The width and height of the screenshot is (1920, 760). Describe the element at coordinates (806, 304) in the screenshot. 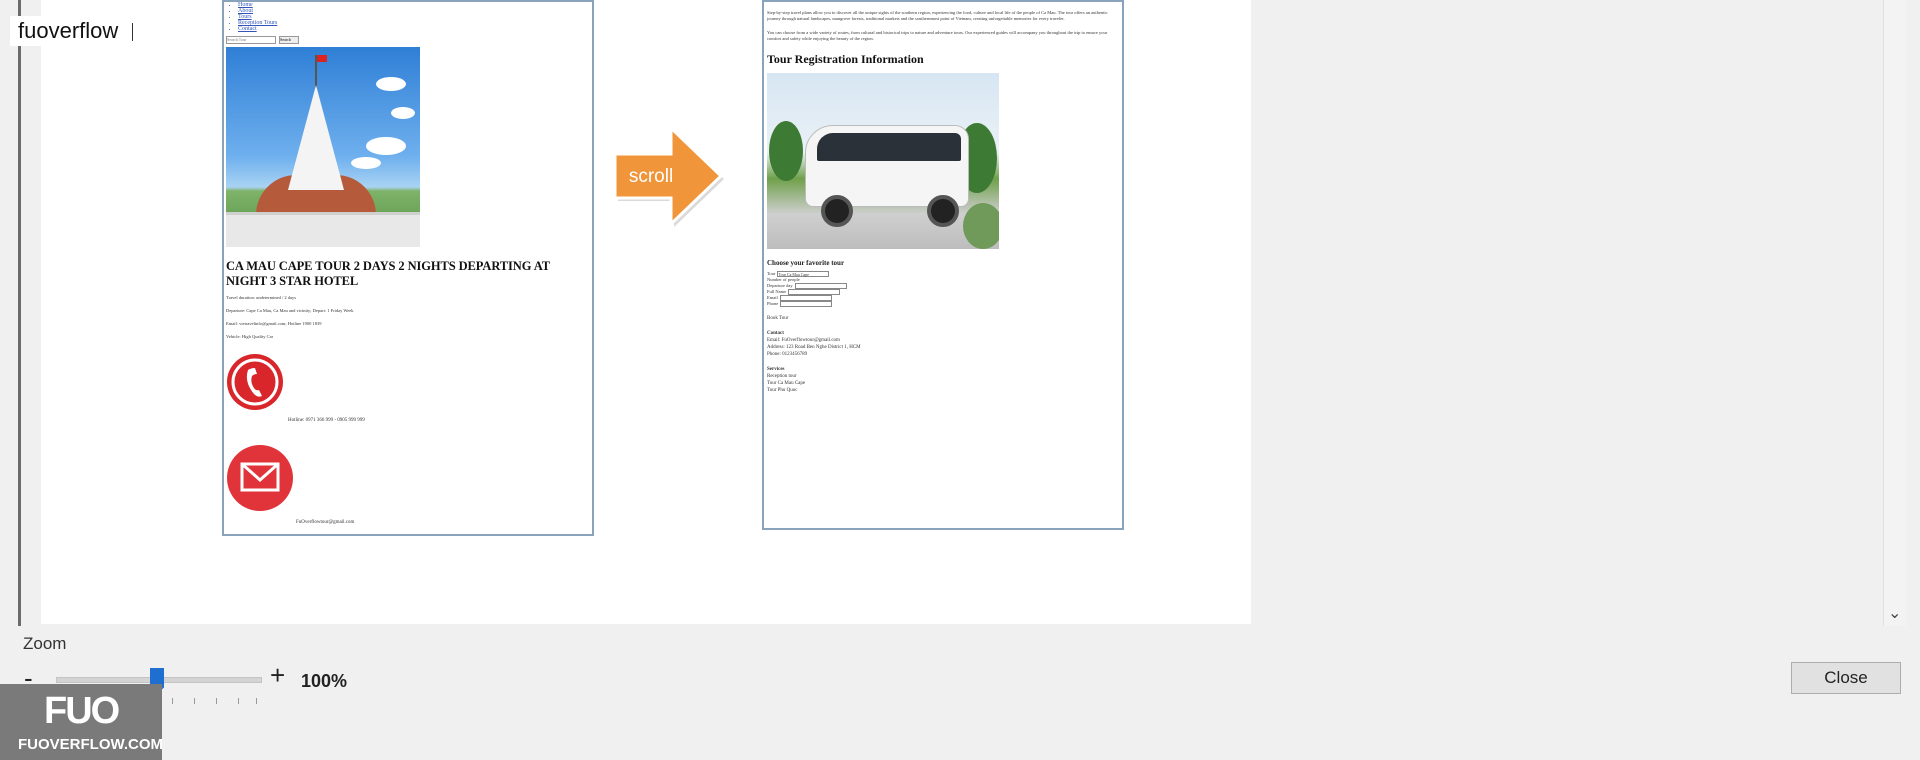

I see `phone-input` at that location.